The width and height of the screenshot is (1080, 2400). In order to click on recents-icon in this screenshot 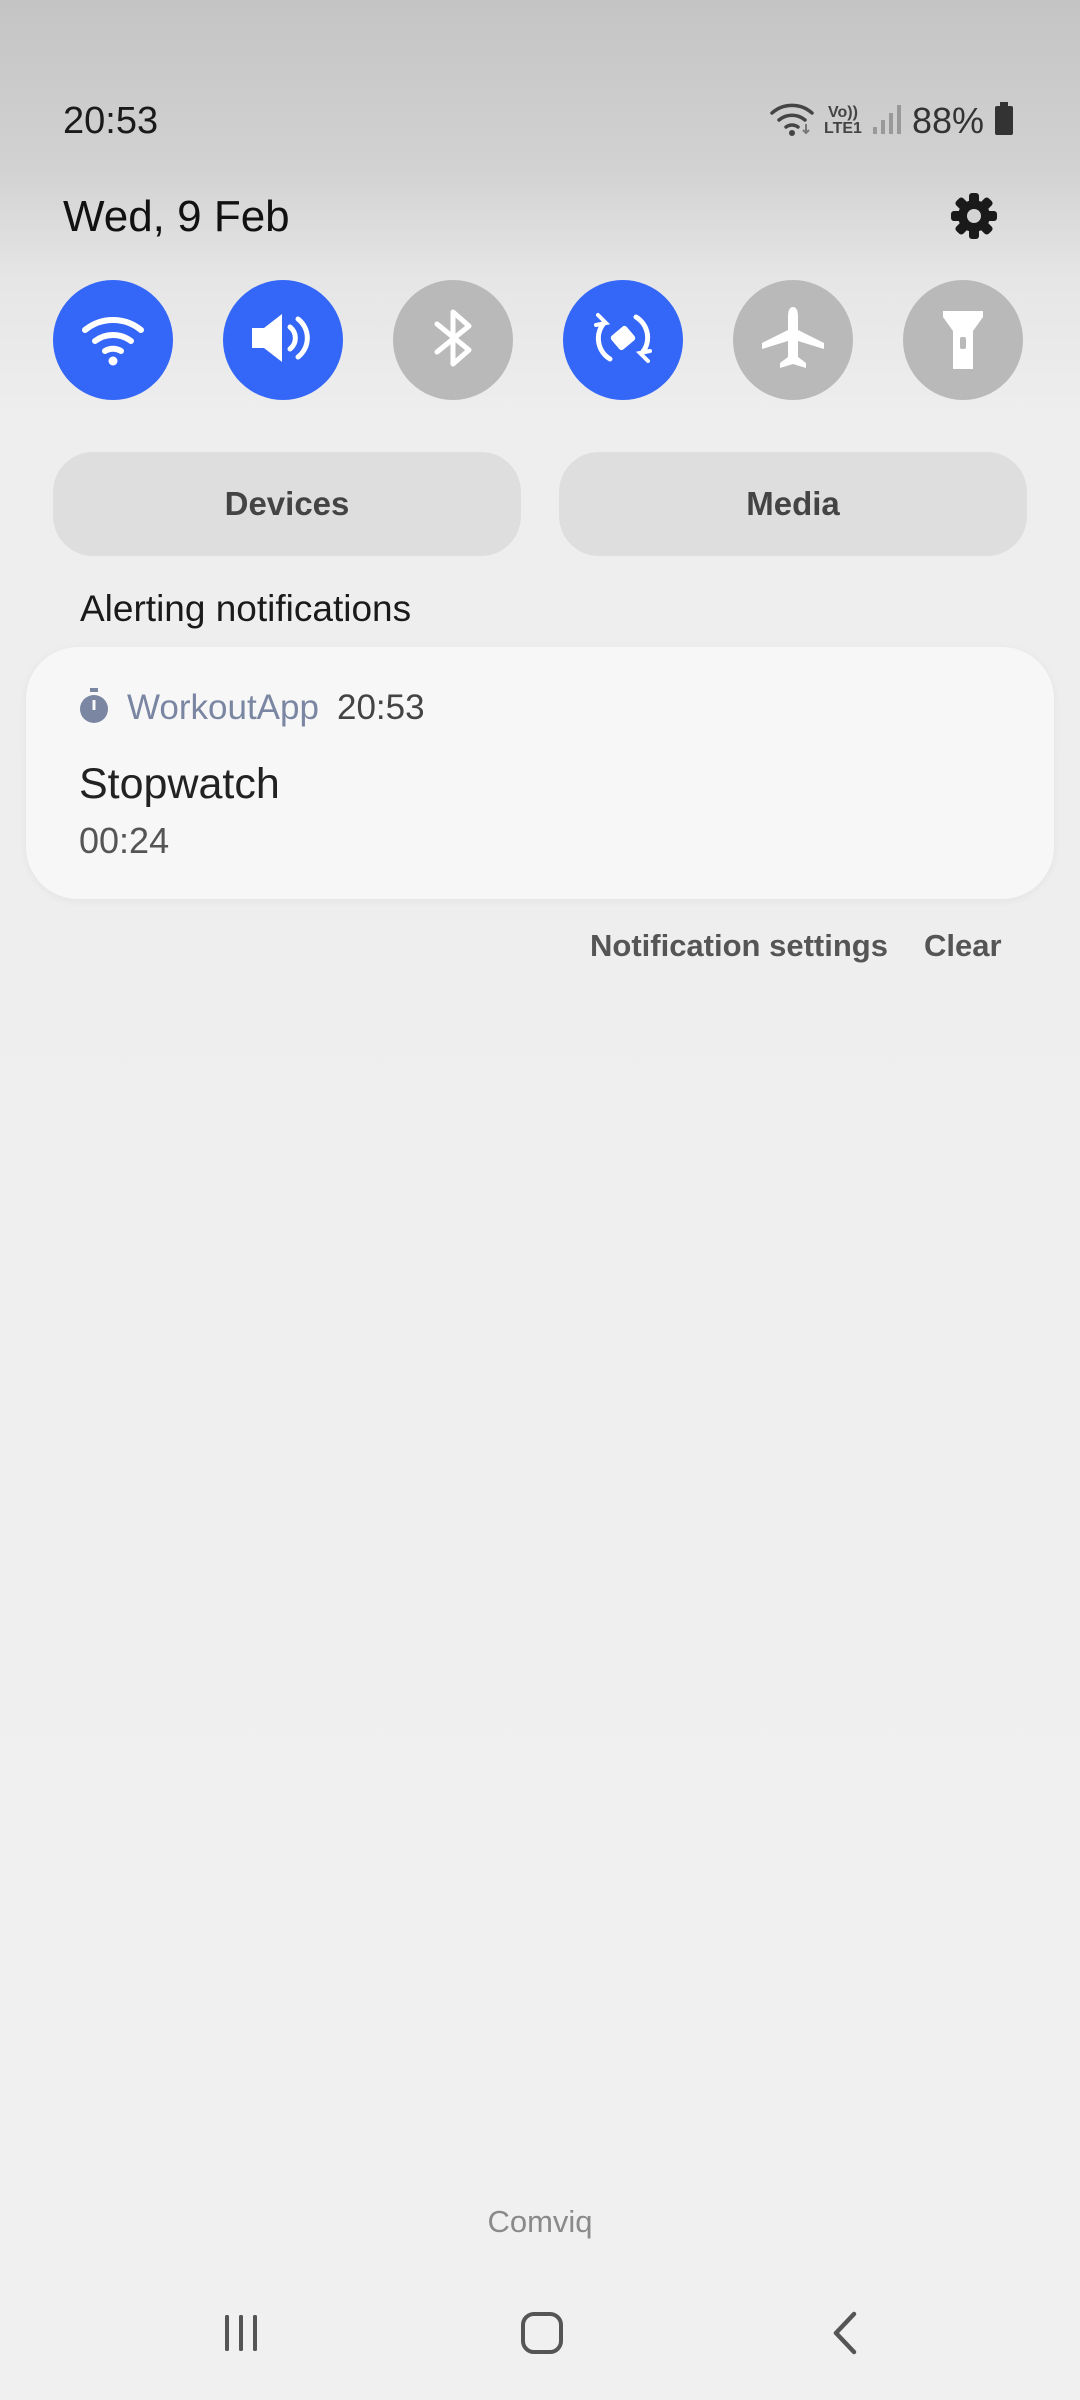, I will do `click(241, 2335)`.